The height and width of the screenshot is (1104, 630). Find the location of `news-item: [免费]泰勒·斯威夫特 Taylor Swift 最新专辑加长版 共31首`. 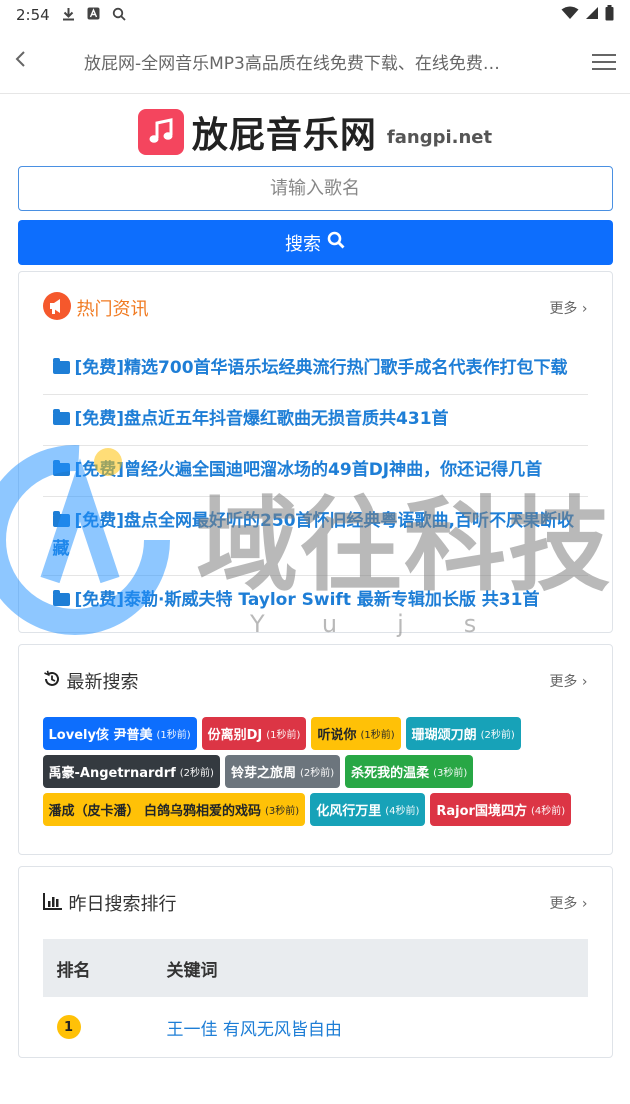

news-item: [免费]泰勒·斯威夫特 Taylor Swift 最新专辑加长版 共31首 is located at coordinates (315, 601).